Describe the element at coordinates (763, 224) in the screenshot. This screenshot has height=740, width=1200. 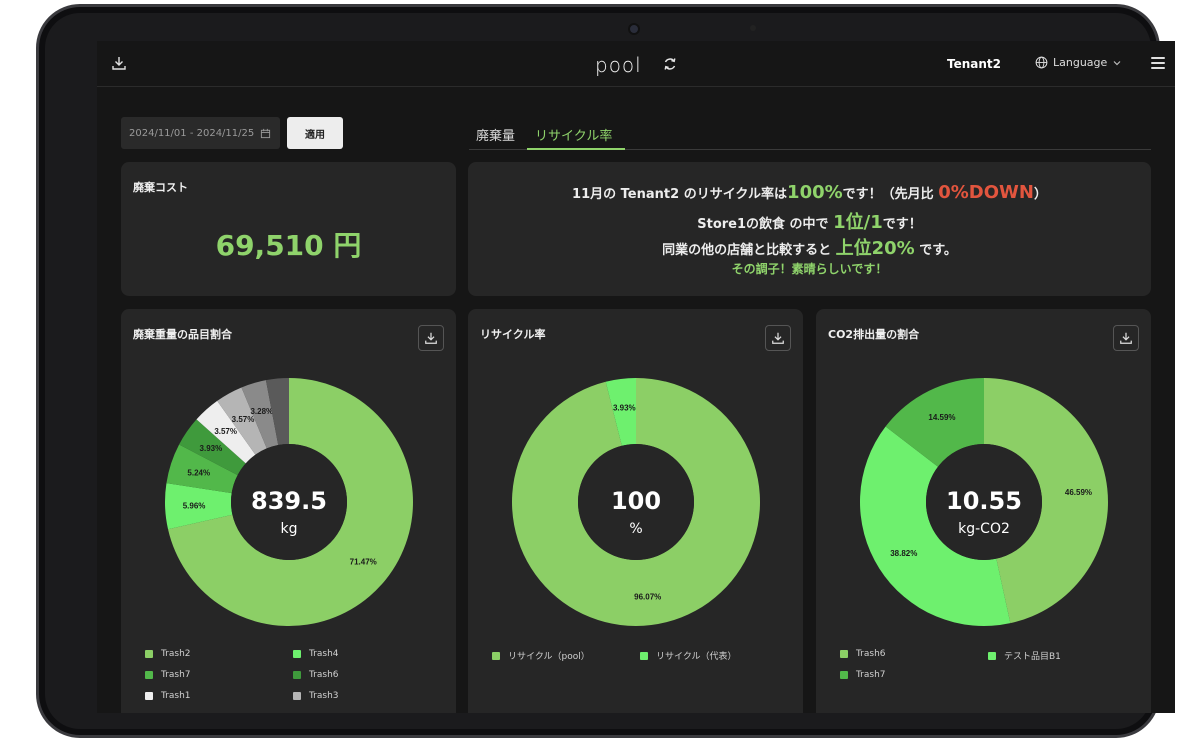
I see `message-text: Store1の飲食 の中で` at that location.